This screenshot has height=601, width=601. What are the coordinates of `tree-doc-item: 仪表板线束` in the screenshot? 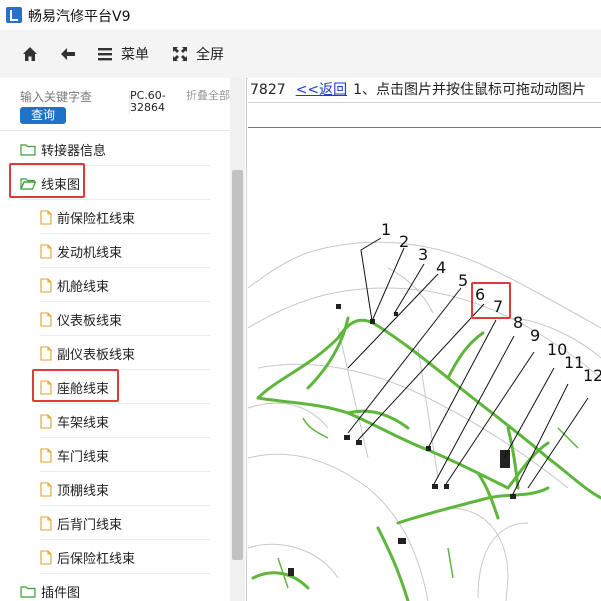 It's located at (125, 319).